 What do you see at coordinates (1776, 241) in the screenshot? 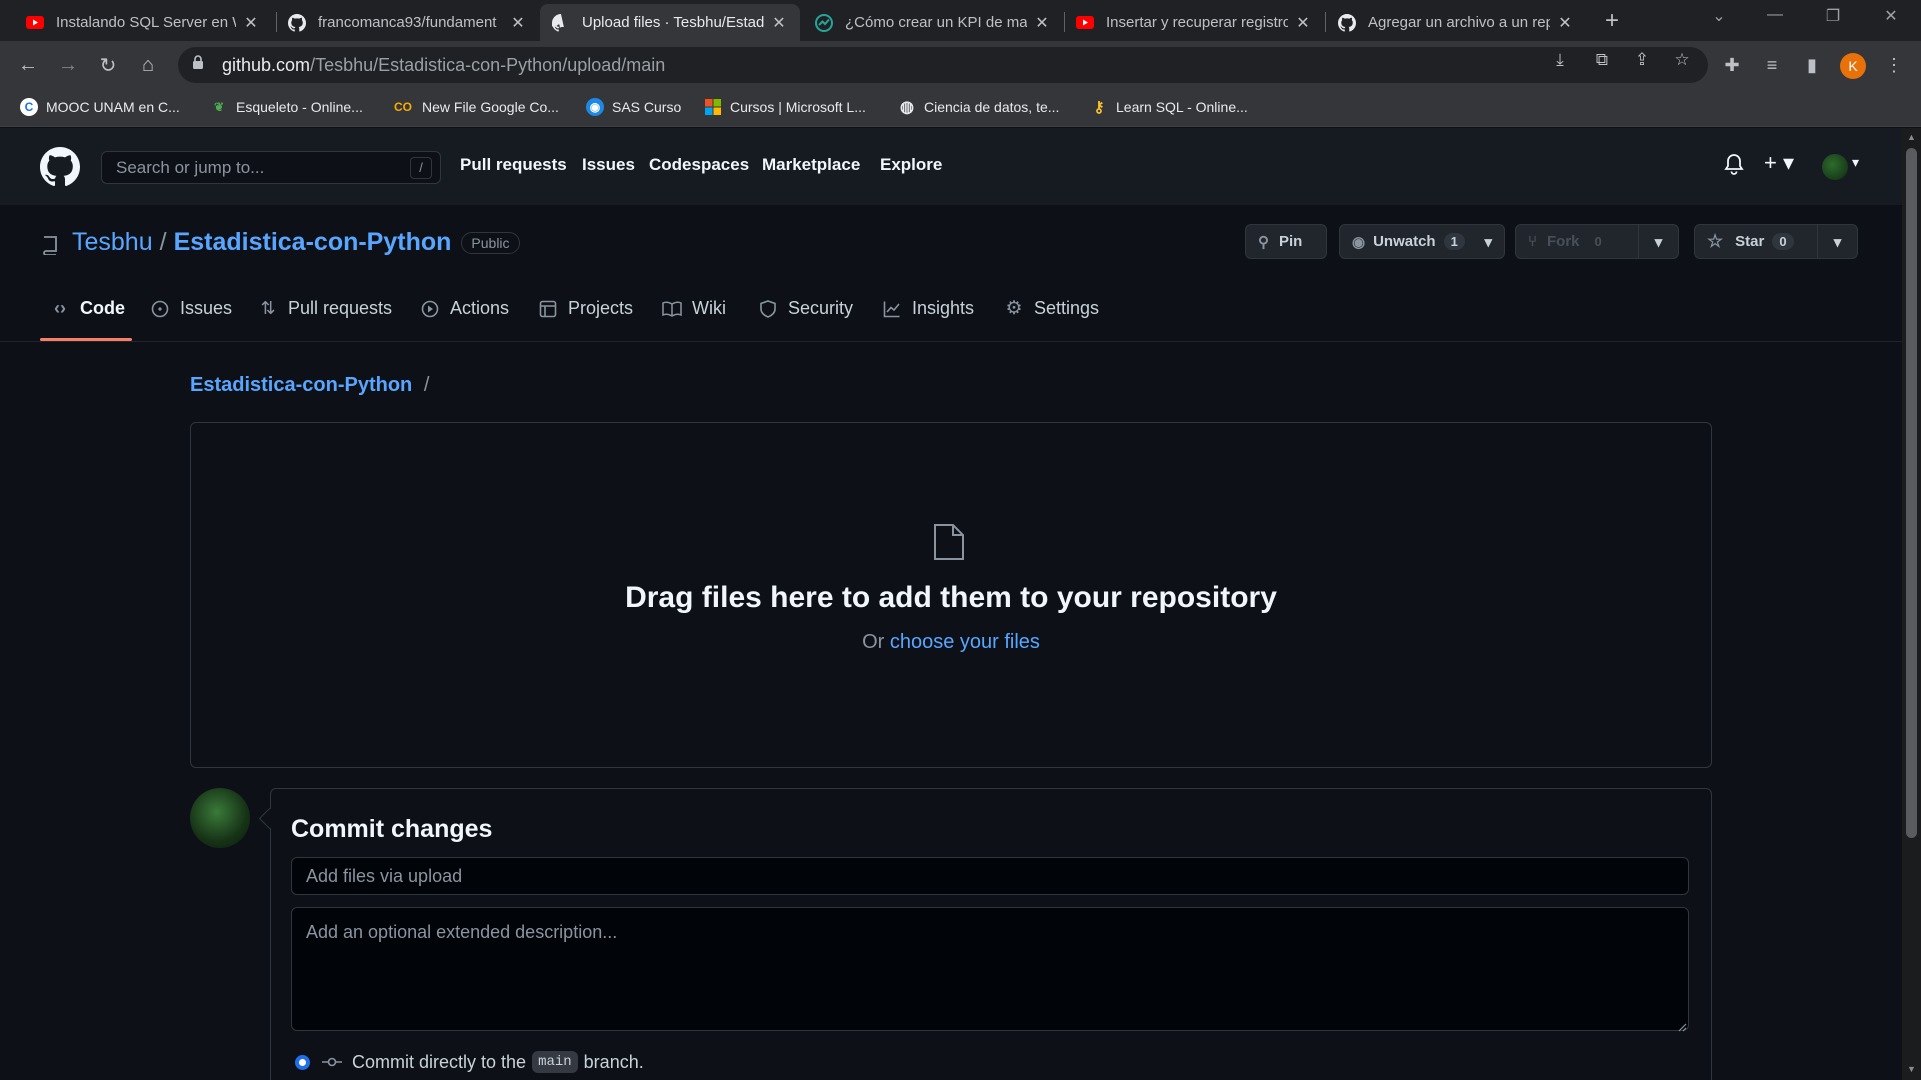
I see `star-button: ☆ Star 0 ▾` at bounding box center [1776, 241].